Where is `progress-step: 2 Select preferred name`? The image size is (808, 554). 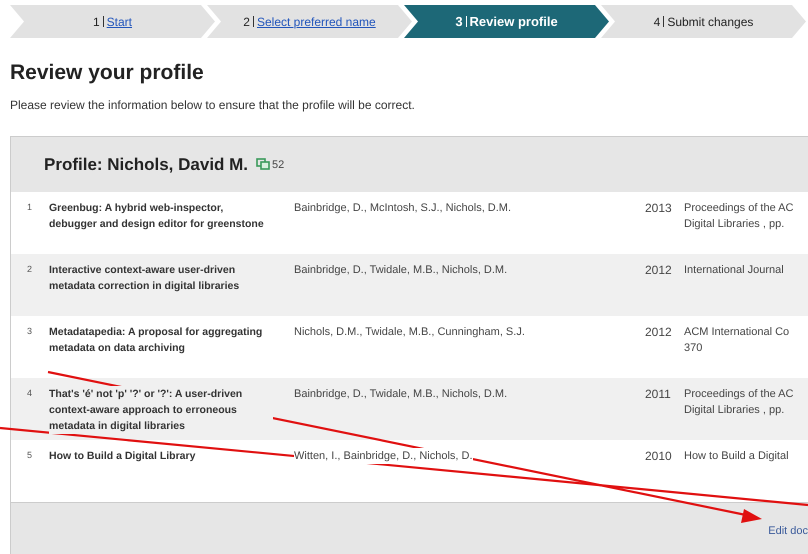
progress-step: 2 Select preferred name is located at coordinates (309, 21).